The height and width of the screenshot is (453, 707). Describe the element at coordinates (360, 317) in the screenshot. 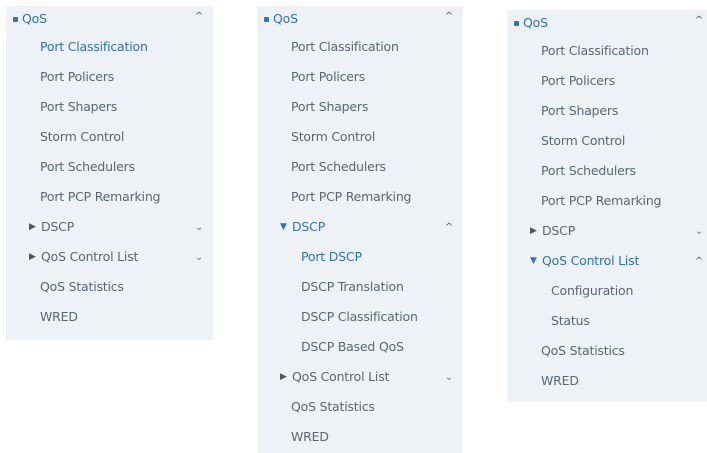

I see `submenu-item-dscp-classification: DSCP Classification` at that location.